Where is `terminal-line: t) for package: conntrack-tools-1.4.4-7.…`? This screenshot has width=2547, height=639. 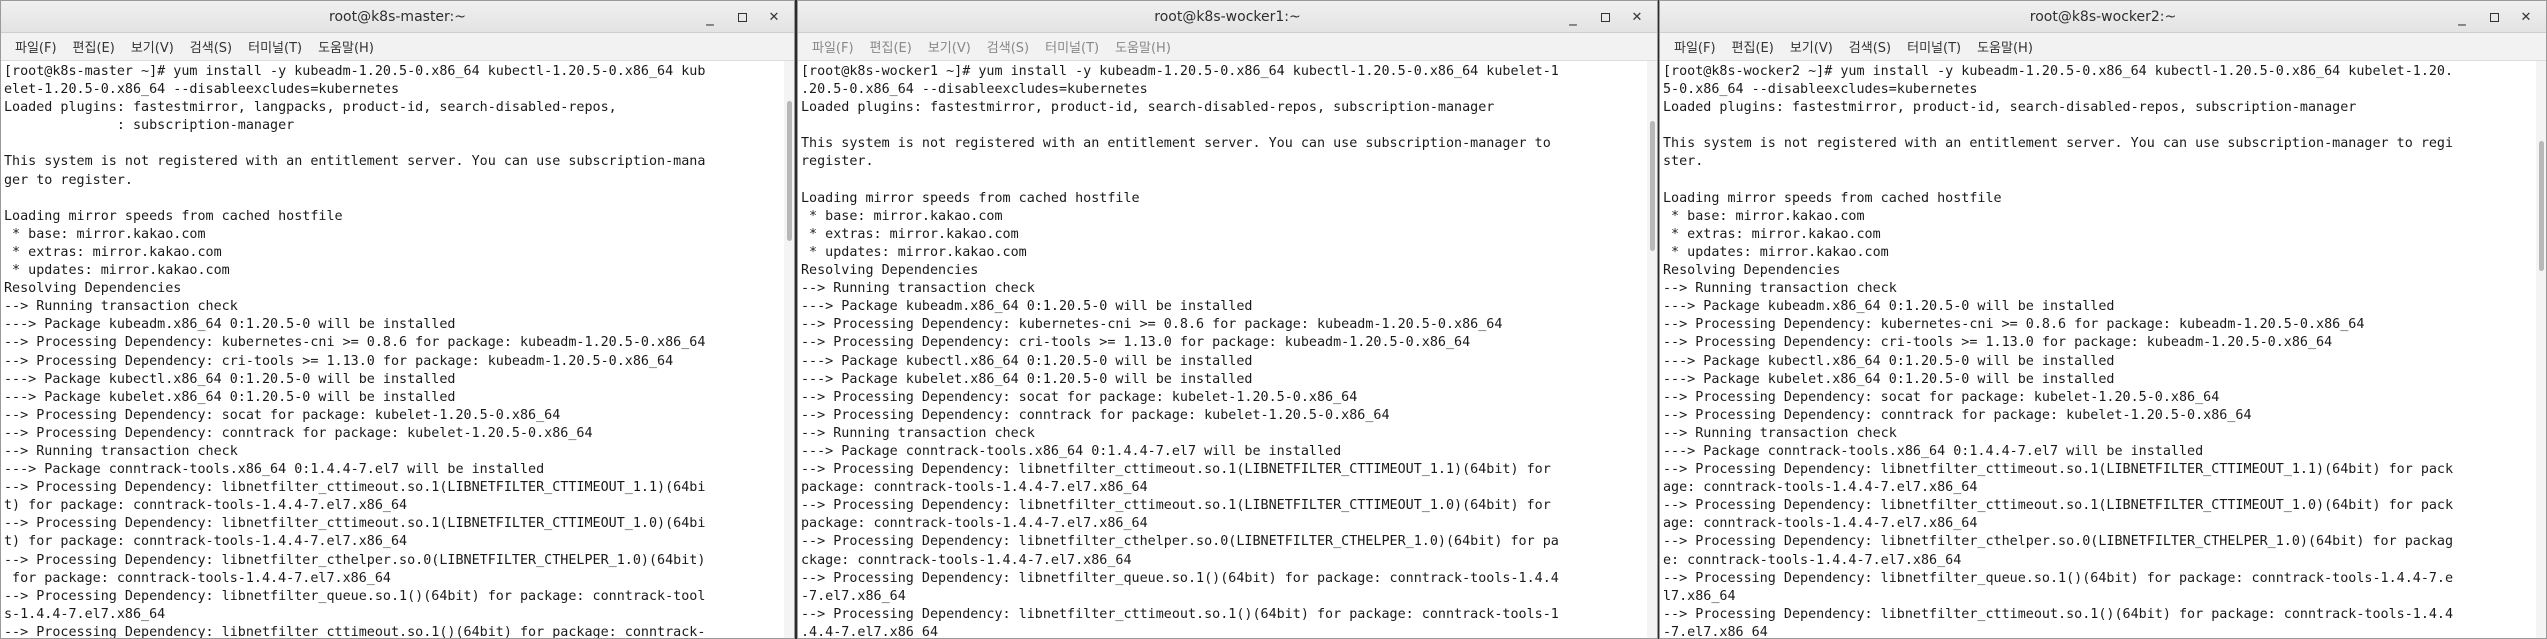
terminal-line: t) for package: conntrack-tools-1.4.4-7.… is located at coordinates (206, 506).